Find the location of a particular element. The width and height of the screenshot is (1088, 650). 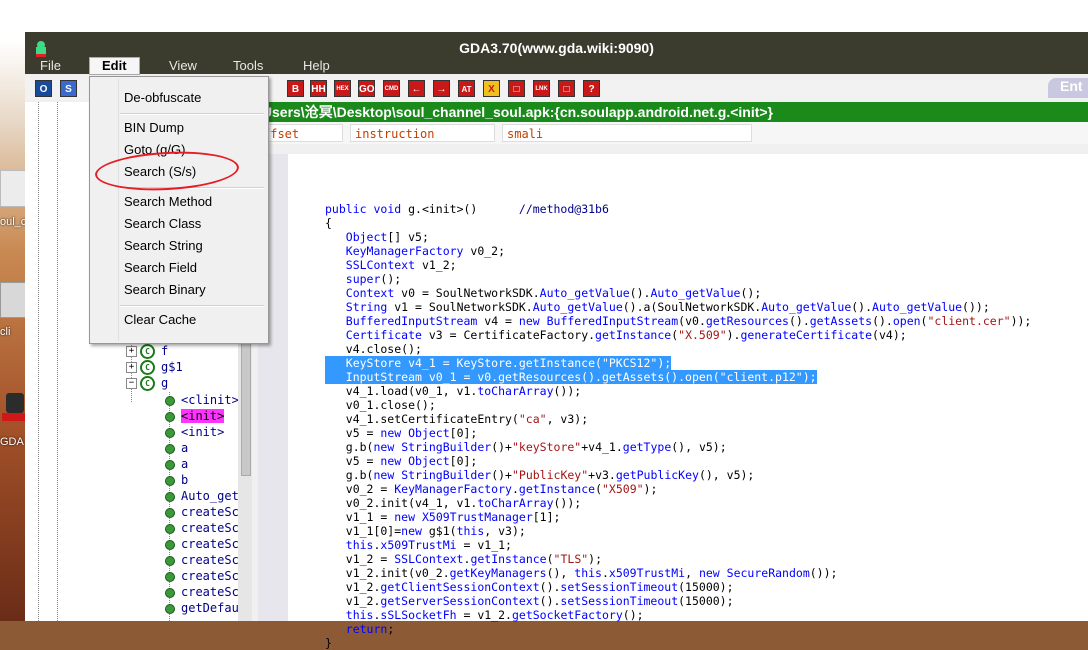

menu-tools: Tools is located at coordinates (248, 65).